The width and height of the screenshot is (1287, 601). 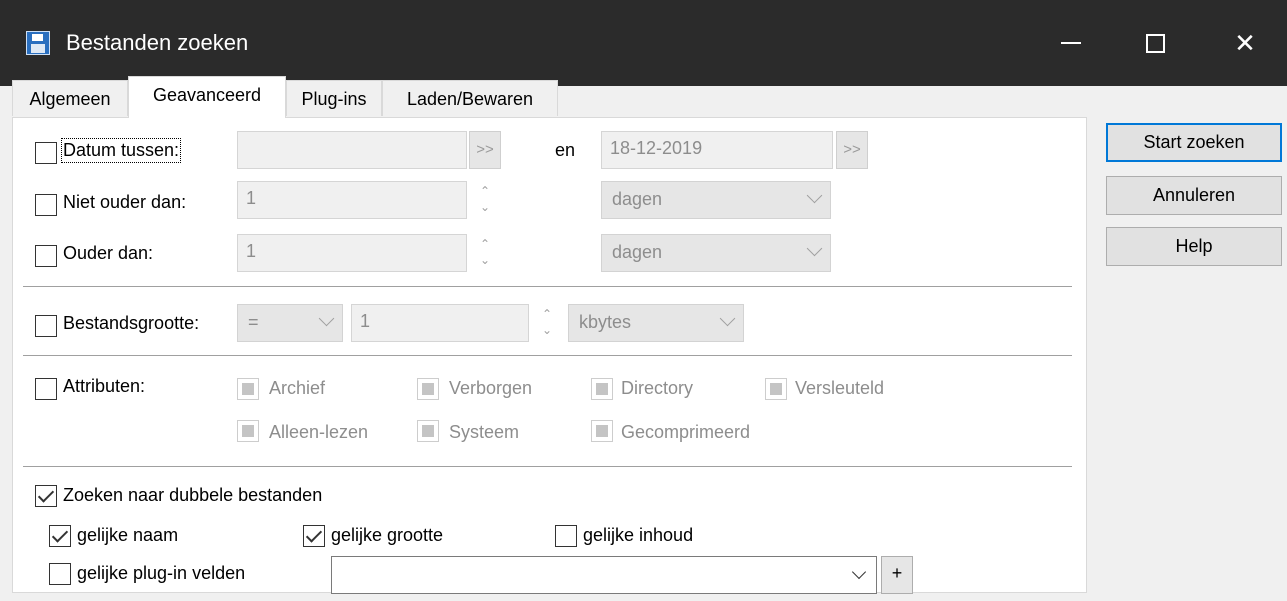 What do you see at coordinates (485, 253) in the screenshot?
I see `older-than-spinner: ⌃ ⌄` at bounding box center [485, 253].